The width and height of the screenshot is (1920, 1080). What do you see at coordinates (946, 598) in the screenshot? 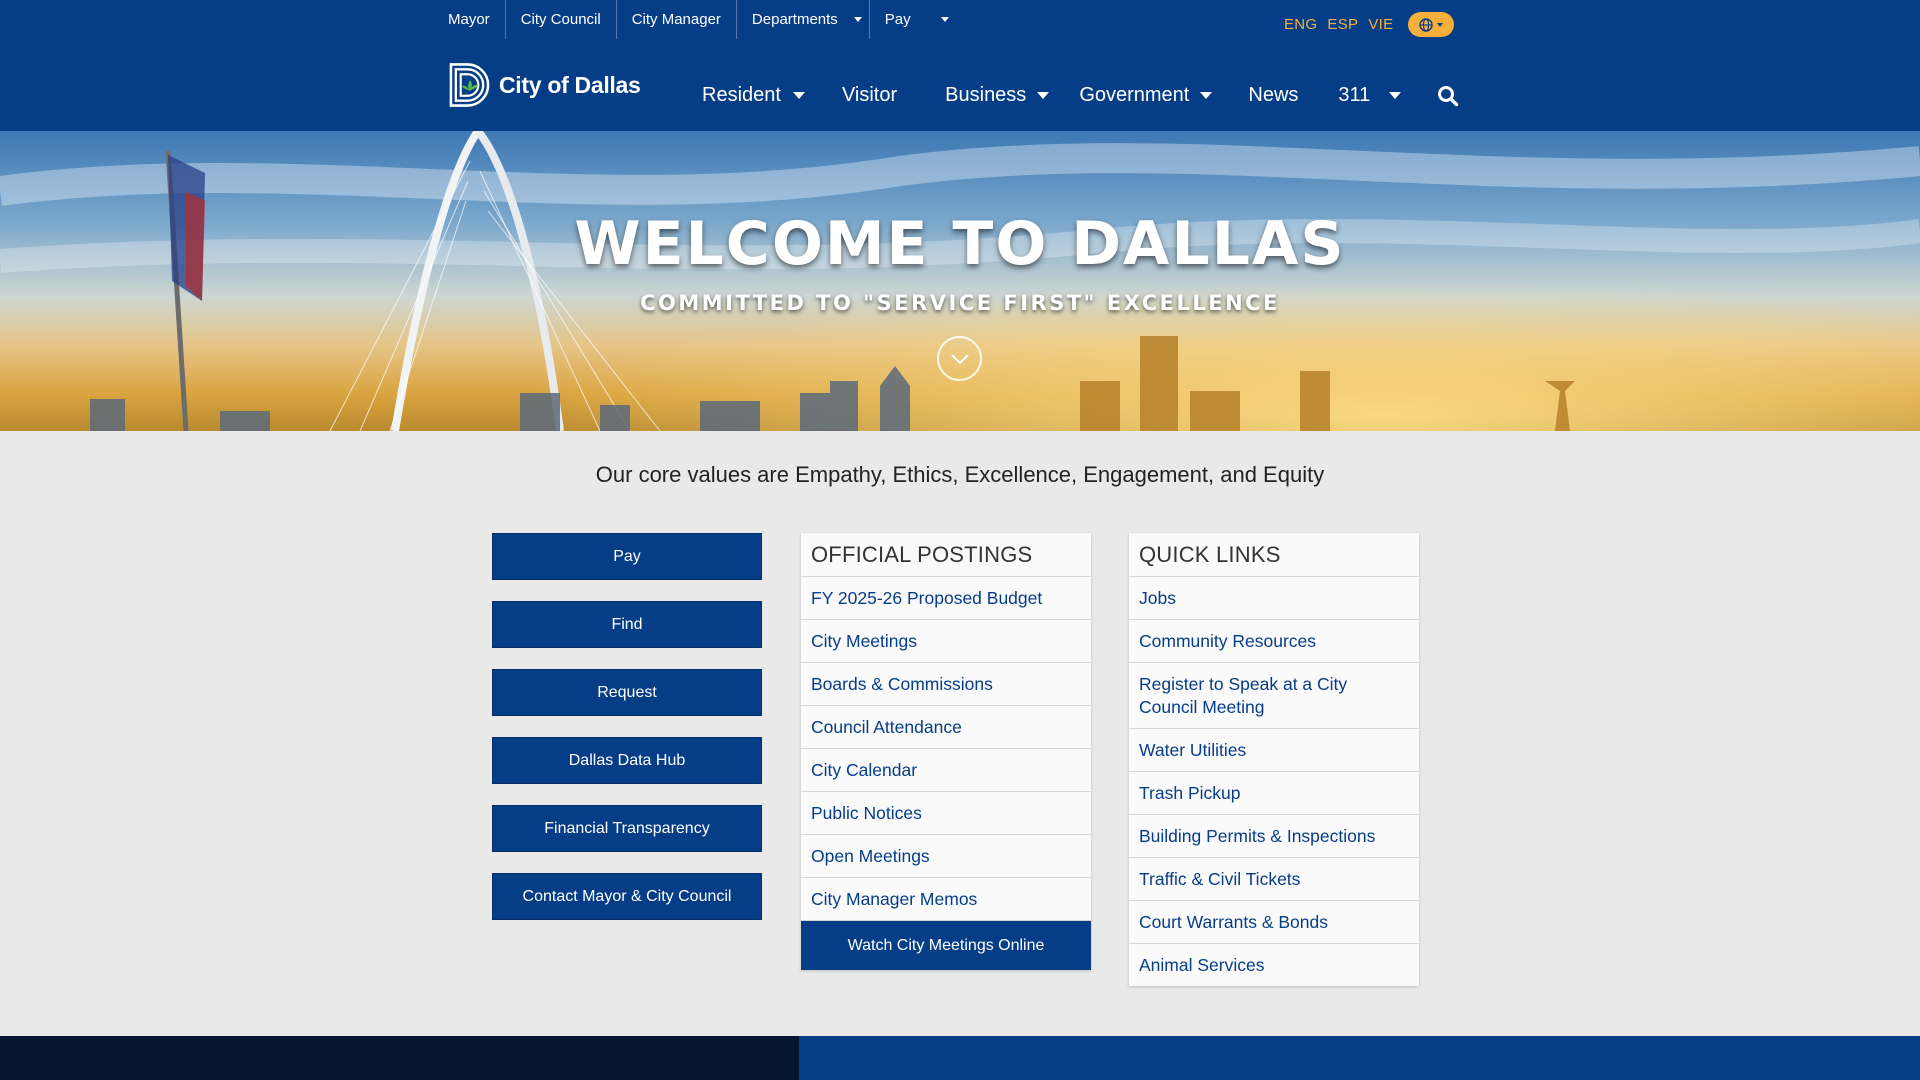
I see `posting-link: FY 2025-26 Proposed Budget` at bounding box center [946, 598].